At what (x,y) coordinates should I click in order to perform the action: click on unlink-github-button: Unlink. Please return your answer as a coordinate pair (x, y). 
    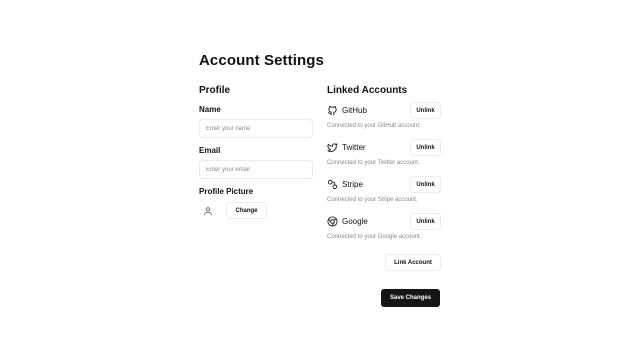
    Looking at the image, I should click on (425, 110).